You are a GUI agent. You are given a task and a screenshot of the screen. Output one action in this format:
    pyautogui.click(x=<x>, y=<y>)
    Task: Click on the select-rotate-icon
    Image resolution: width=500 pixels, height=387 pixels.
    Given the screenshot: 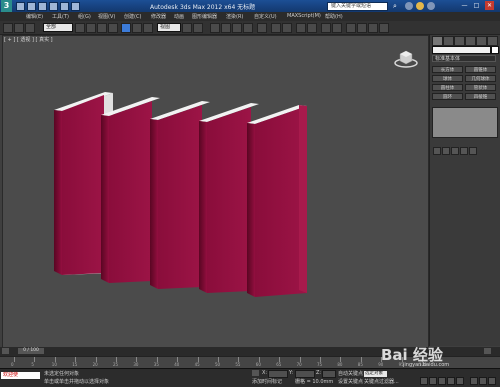 What is the action you would take?
    pyautogui.click(x=137, y=28)
    